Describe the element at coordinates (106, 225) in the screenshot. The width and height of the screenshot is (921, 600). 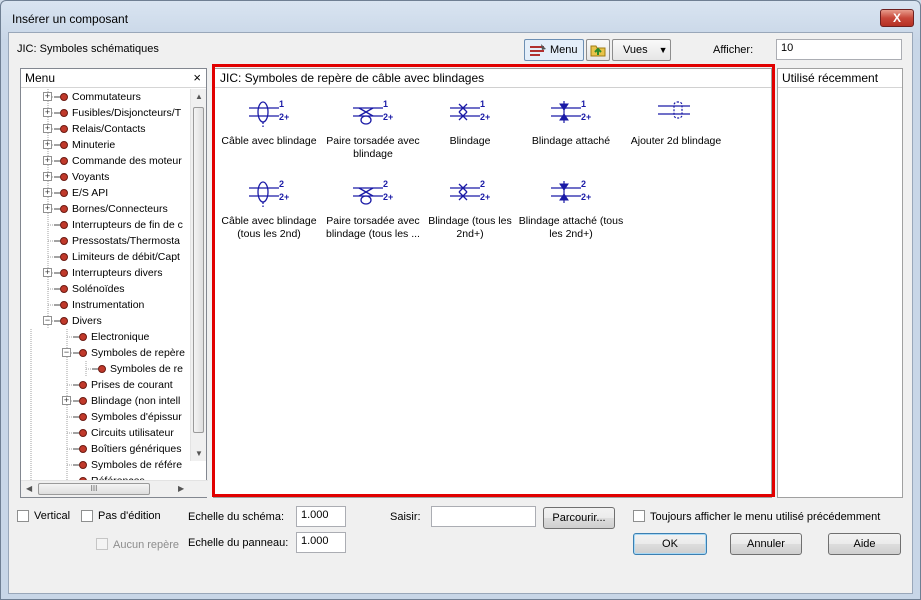
I see `menu-tree-item: Interrupteurs de fin de c` at that location.